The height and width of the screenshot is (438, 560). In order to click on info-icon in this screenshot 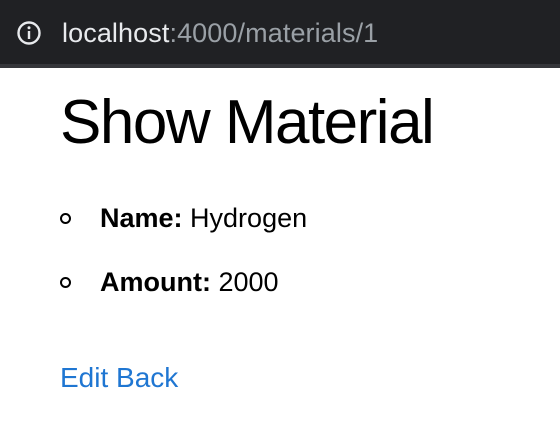, I will do `click(29, 33)`.